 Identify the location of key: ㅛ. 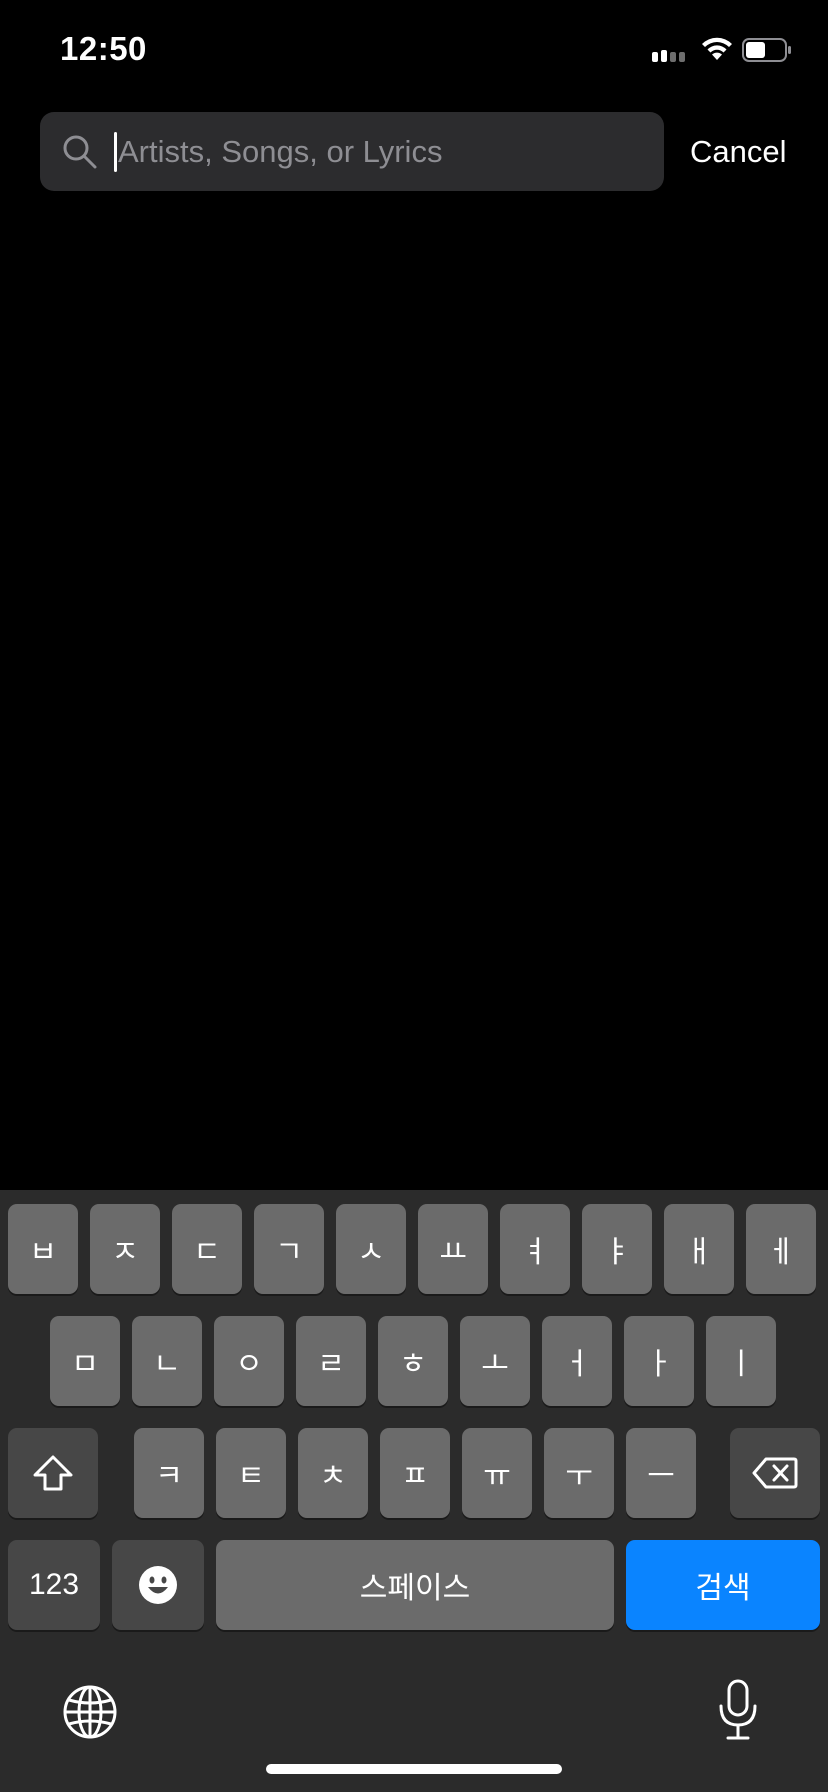
(453, 1249).